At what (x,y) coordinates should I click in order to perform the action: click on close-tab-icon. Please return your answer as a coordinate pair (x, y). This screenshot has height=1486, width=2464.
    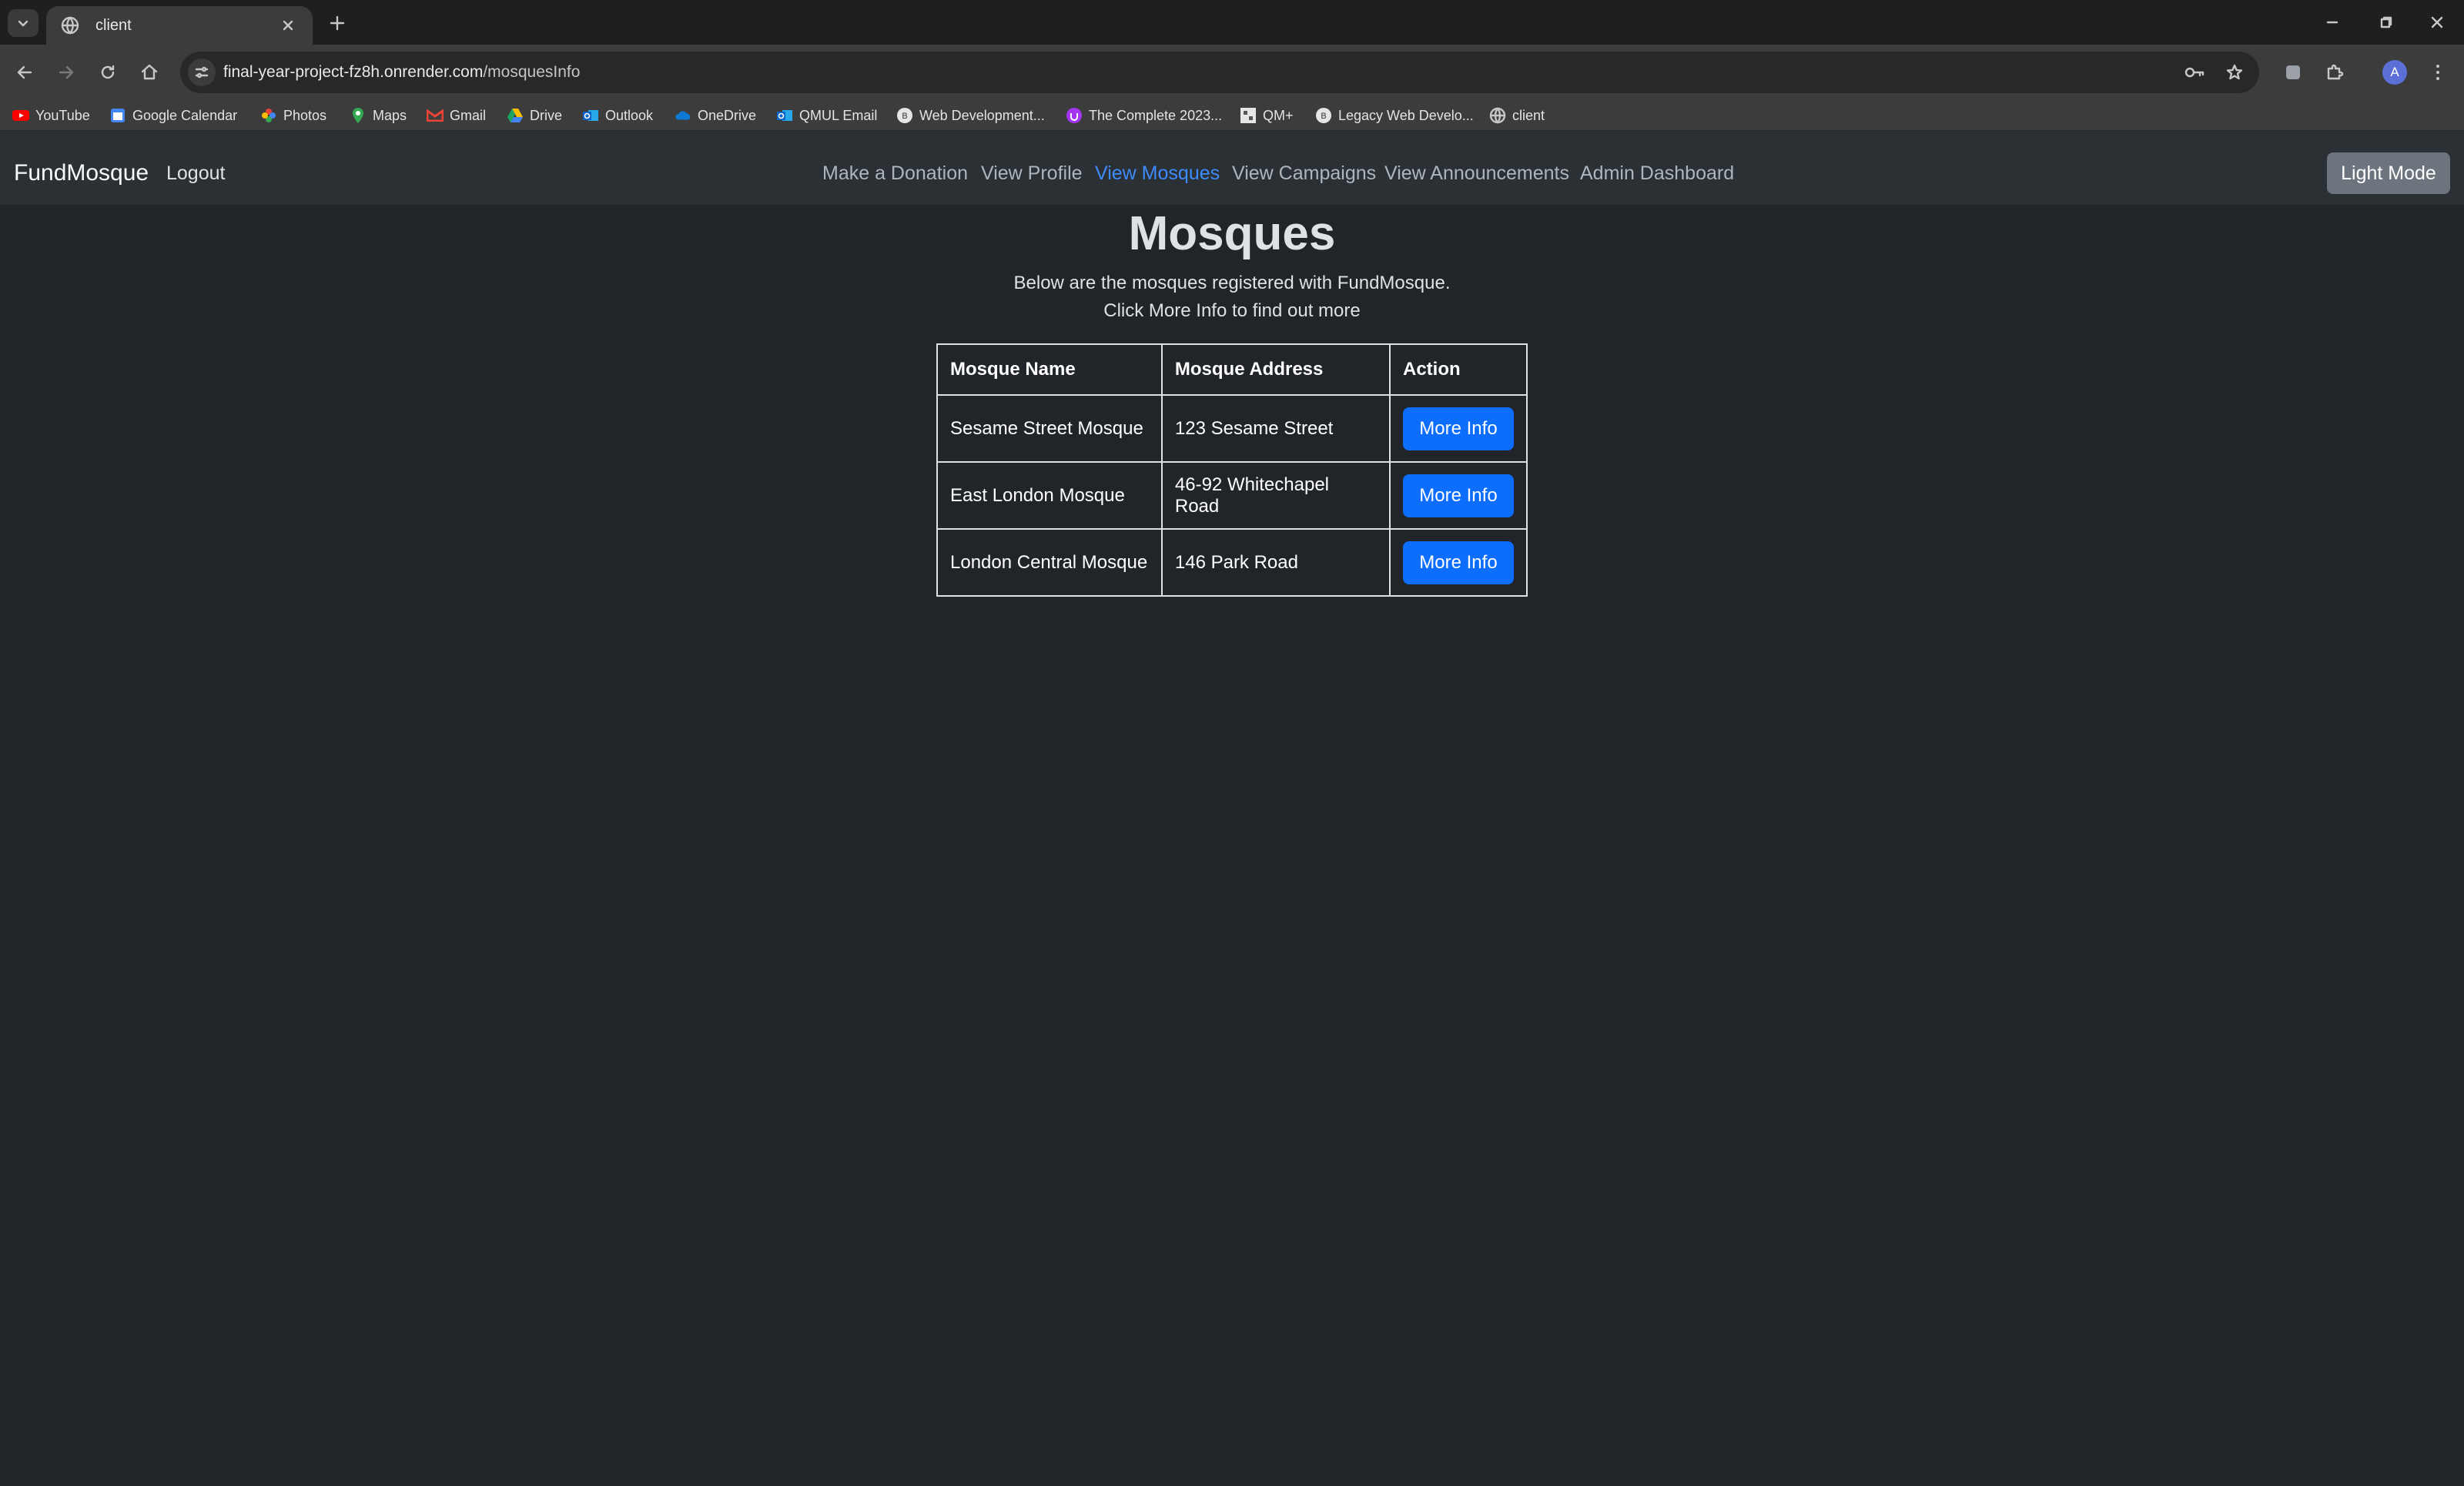
    Looking at the image, I should click on (288, 25).